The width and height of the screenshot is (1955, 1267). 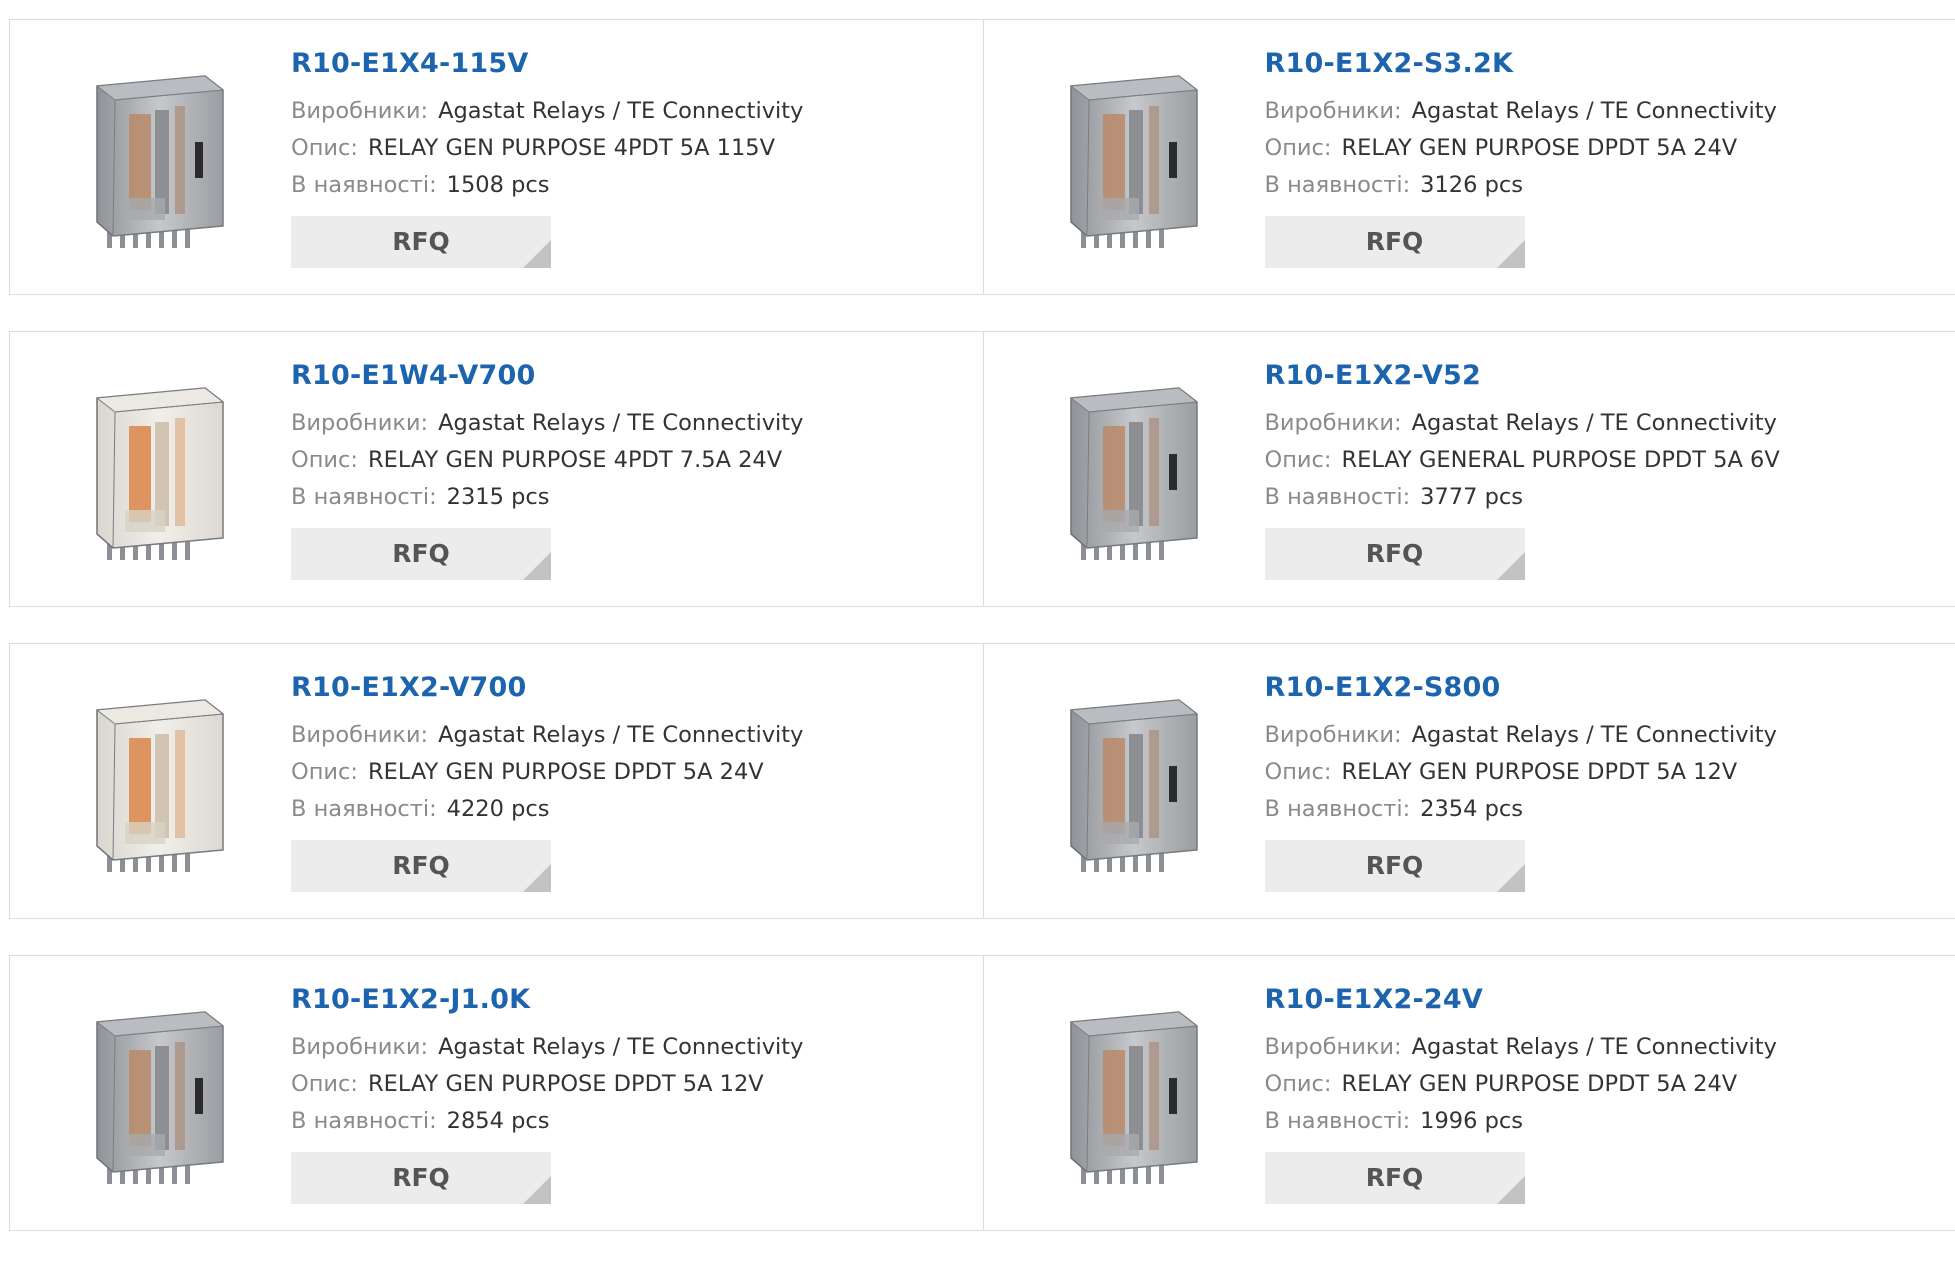 I want to click on stock-value: 3126 pcs, so click(x=1471, y=185).